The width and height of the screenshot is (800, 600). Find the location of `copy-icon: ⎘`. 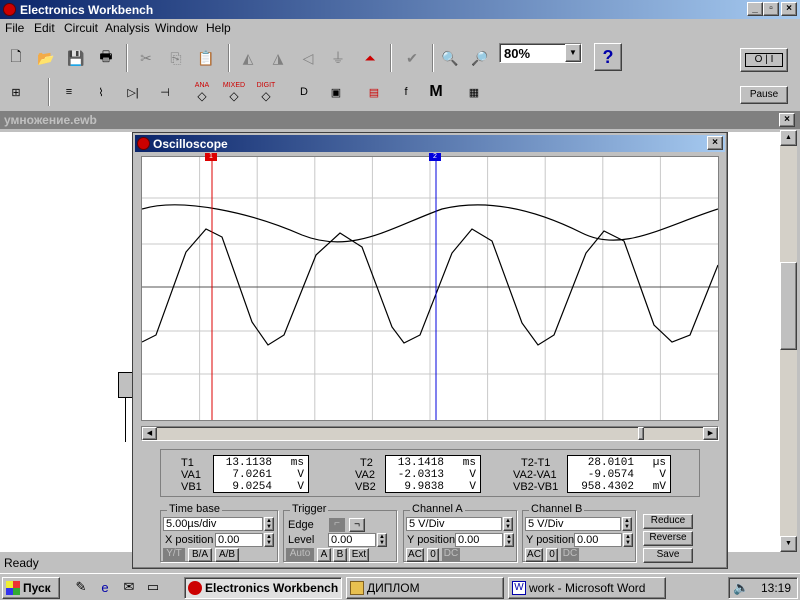

copy-icon: ⎘ is located at coordinates (176, 58).